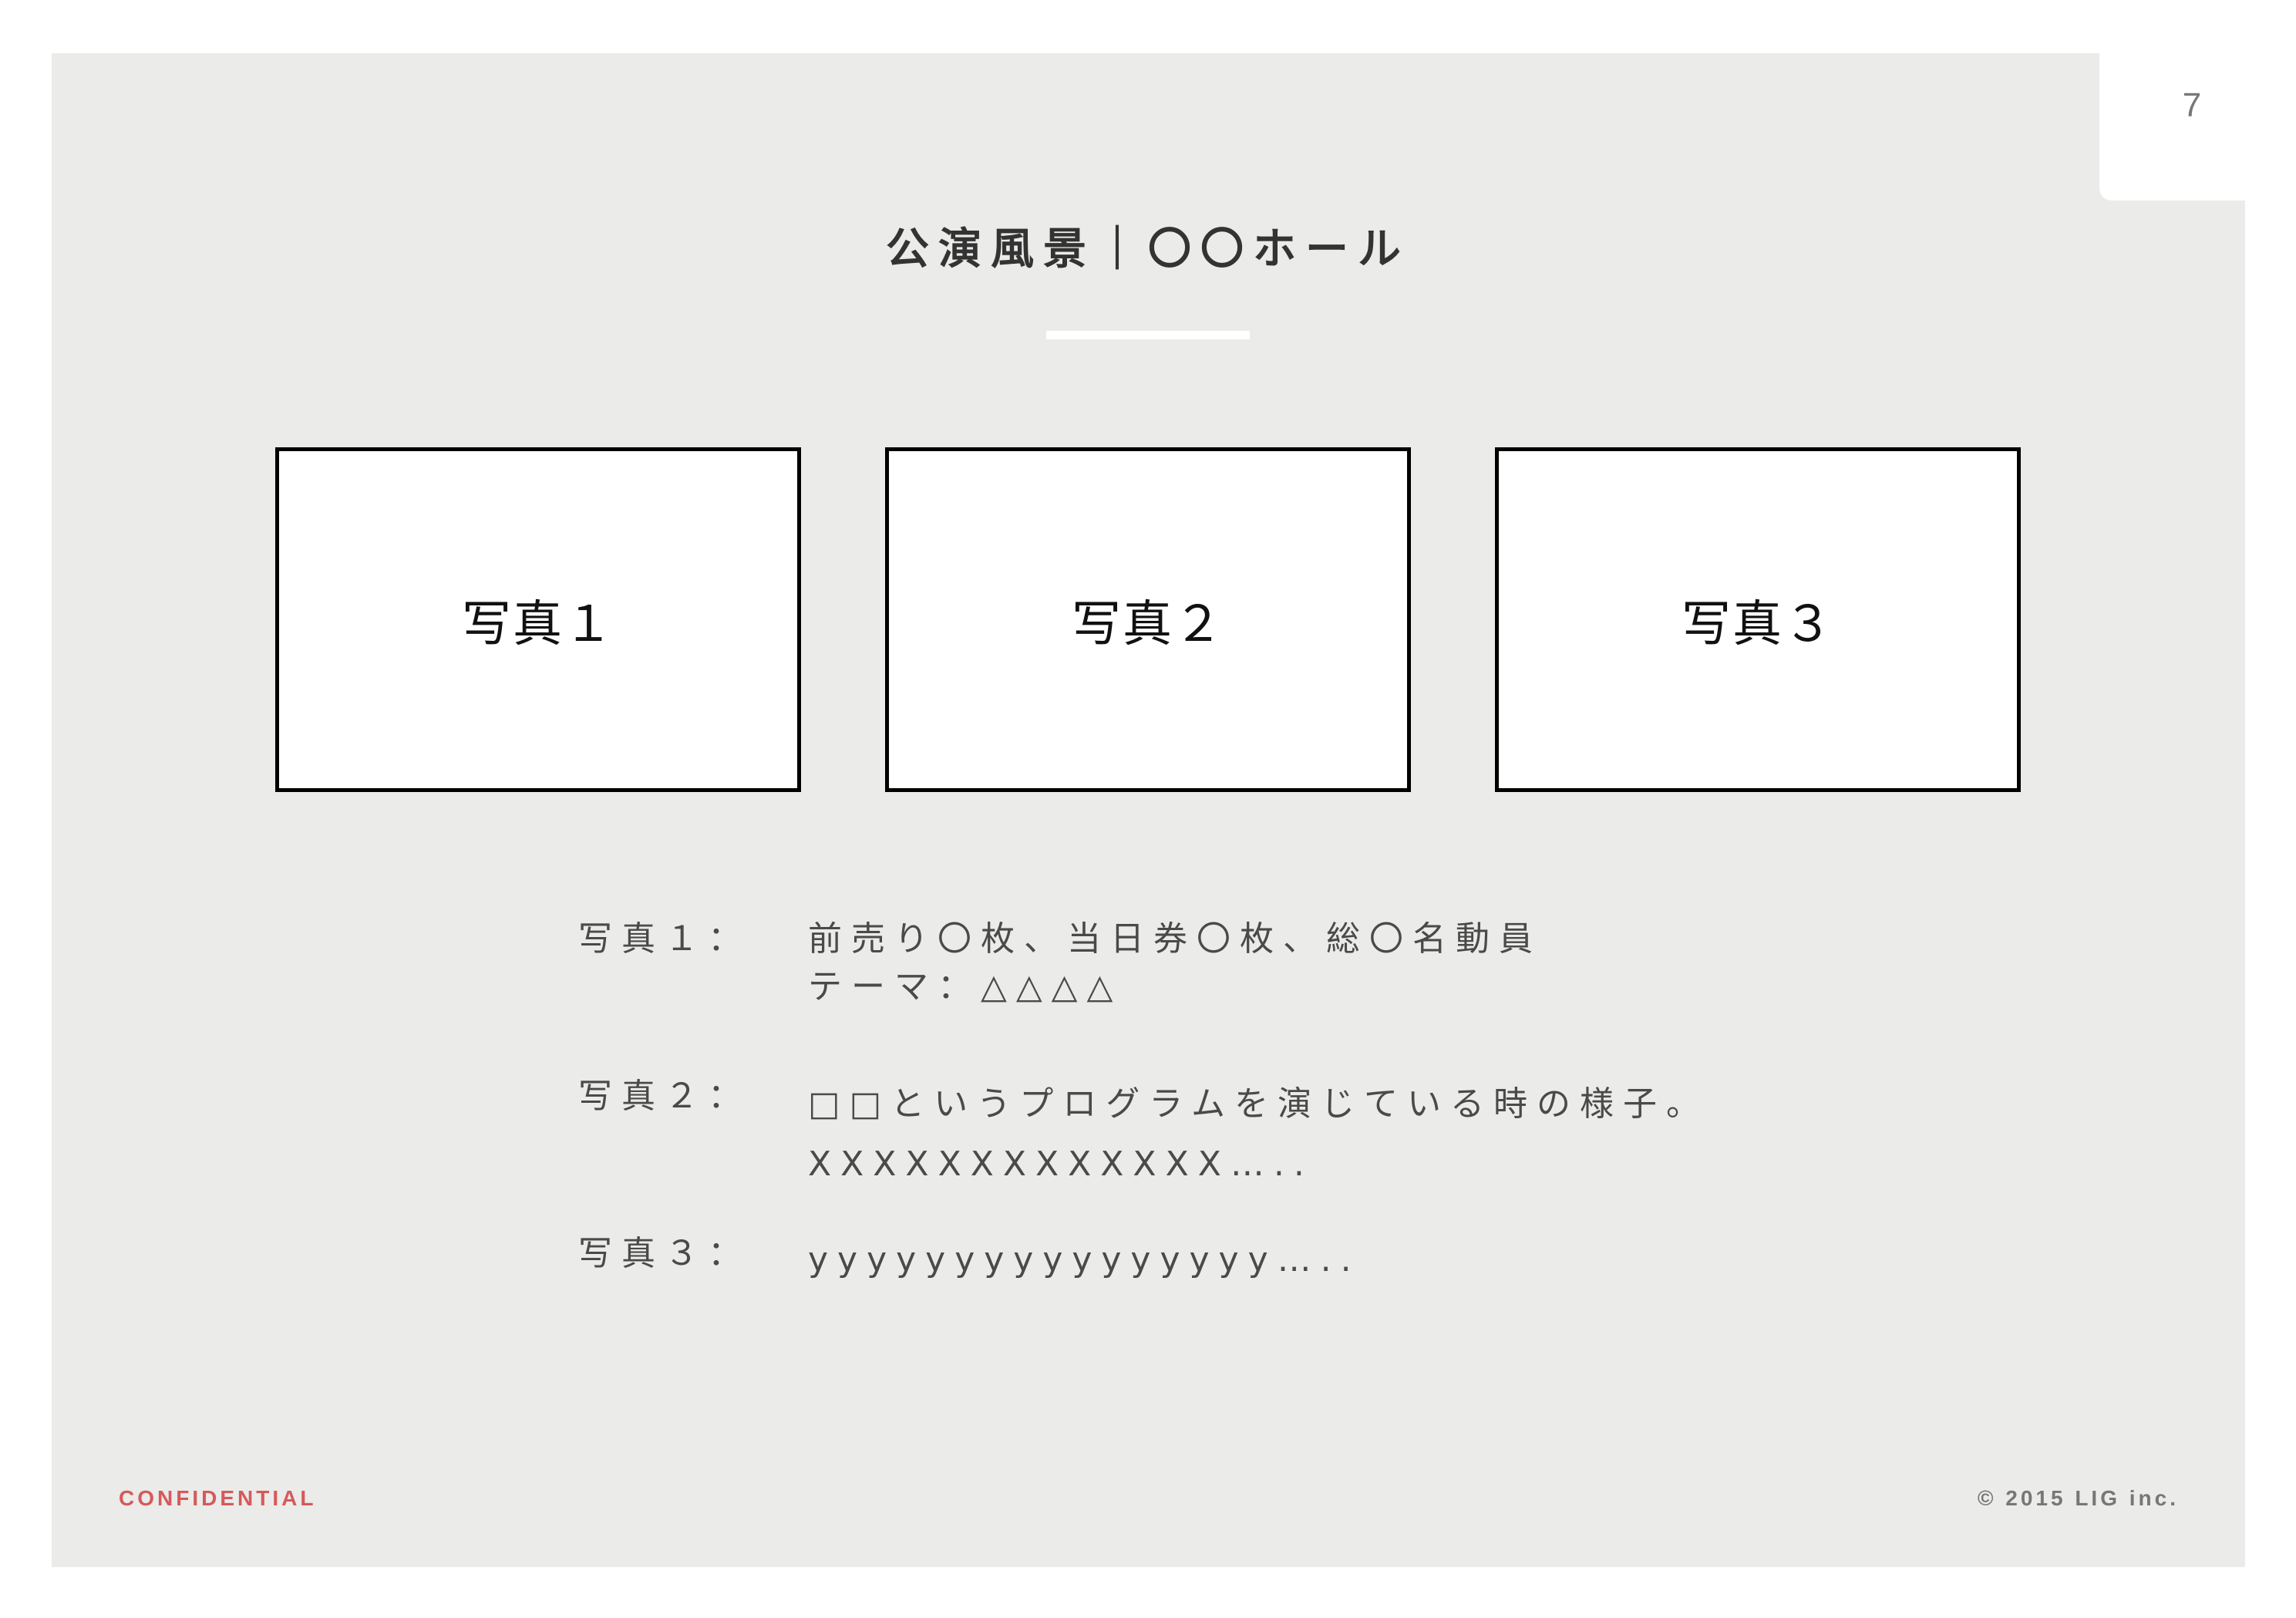 The image size is (2296, 1618). What do you see at coordinates (1084, 1259) in the screenshot?
I see `description-line: yyyyyyyyyyyyyyyy…..` at bounding box center [1084, 1259].